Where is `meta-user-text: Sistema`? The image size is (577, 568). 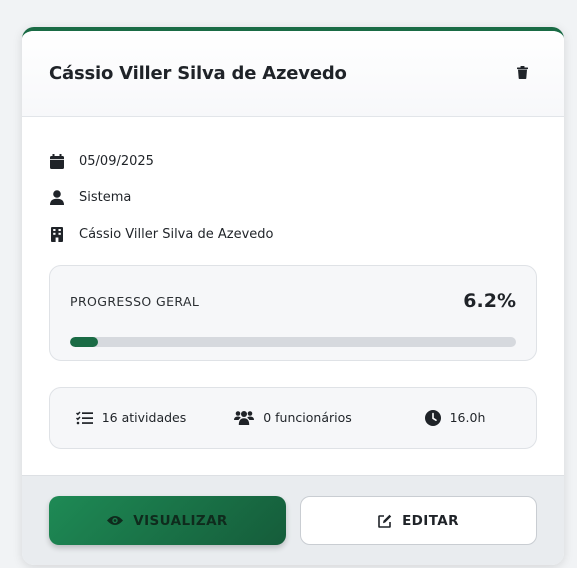
meta-user-text: Sistema is located at coordinates (105, 198).